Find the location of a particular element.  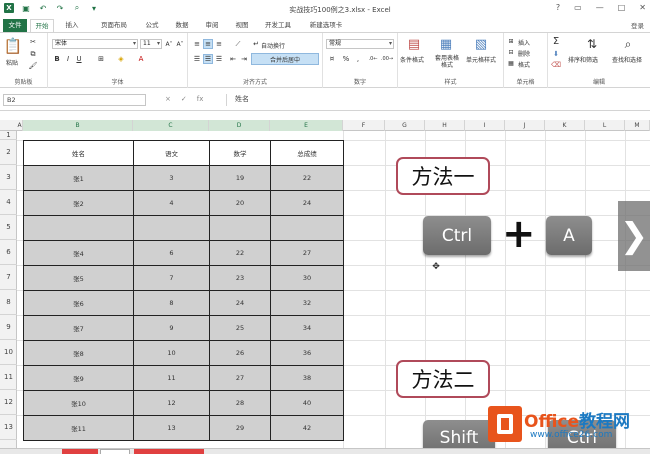

align-center-icon: ☰ is located at coordinates (208, 59).